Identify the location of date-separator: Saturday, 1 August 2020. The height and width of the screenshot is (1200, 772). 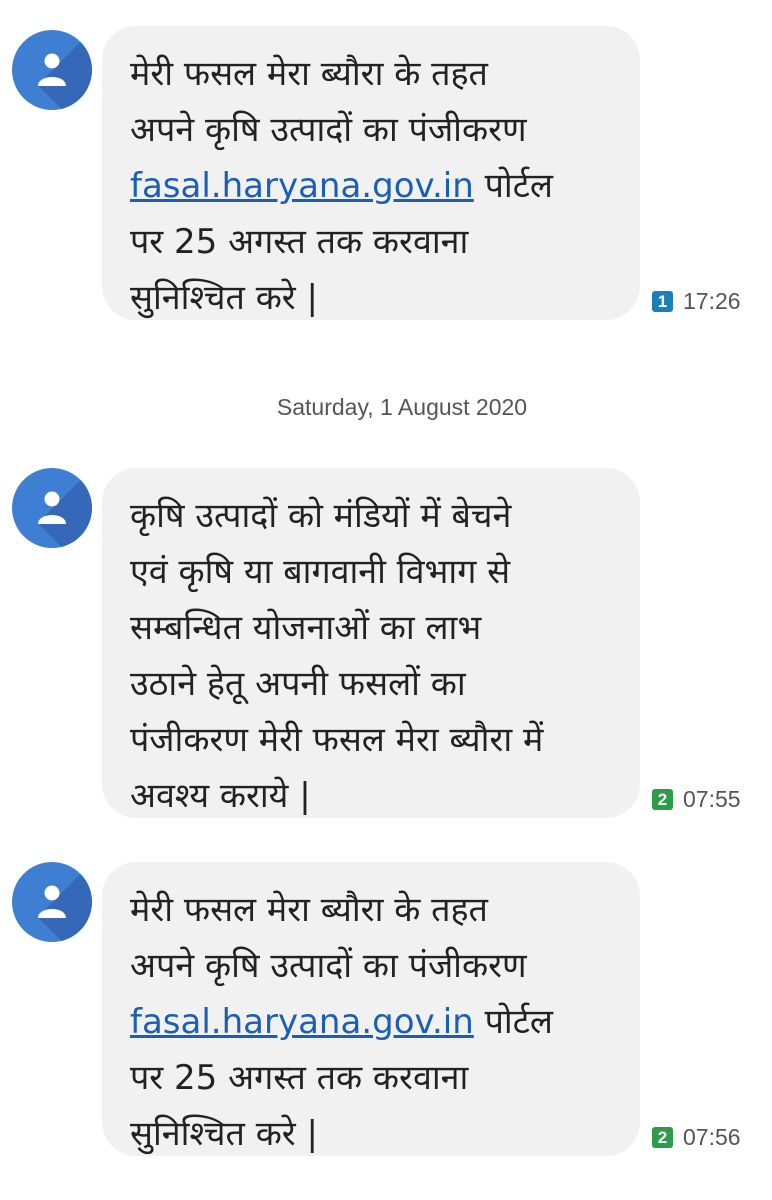
(402, 407).